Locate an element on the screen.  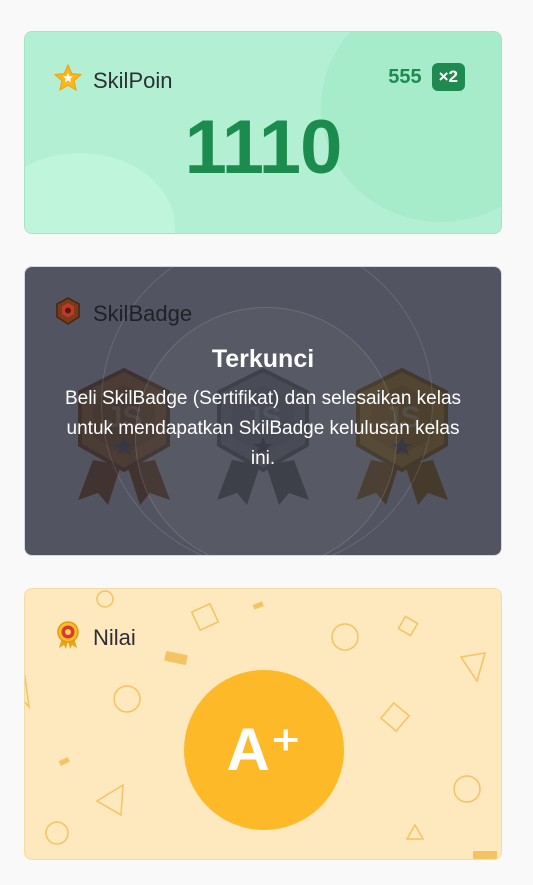
skilpoin-title: SkilPoin is located at coordinates (133, 80).